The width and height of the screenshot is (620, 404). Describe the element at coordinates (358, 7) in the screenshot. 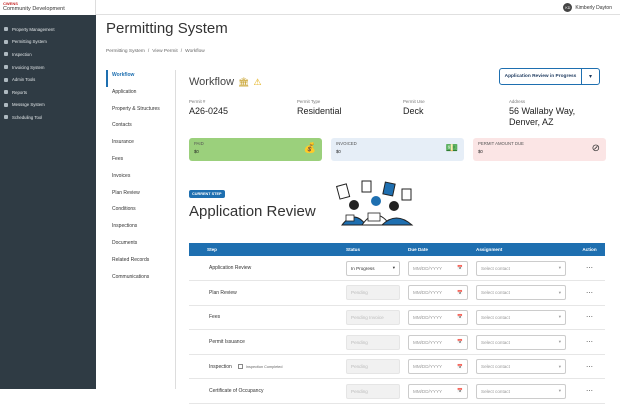

I see `top-bar: KD Kimberly Dayton` at that location.